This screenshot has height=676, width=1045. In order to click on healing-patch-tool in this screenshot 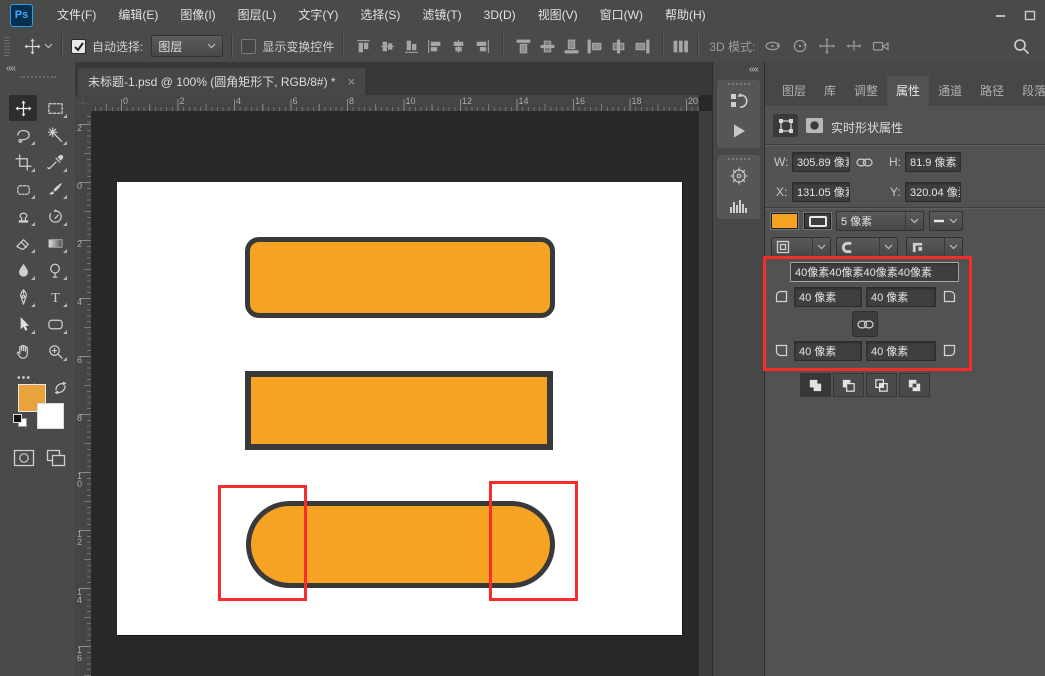, I will do `click(23, 189)`.